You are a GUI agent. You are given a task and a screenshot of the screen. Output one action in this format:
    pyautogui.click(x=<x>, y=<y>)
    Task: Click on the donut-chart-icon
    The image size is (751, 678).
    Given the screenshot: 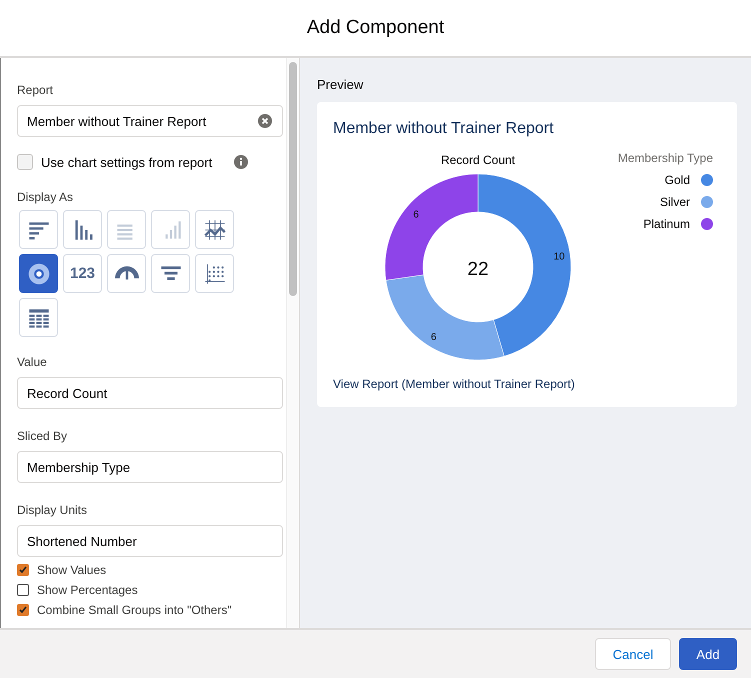 What is the action you would take?
    pyautogui.click(x=39, y=273)
    